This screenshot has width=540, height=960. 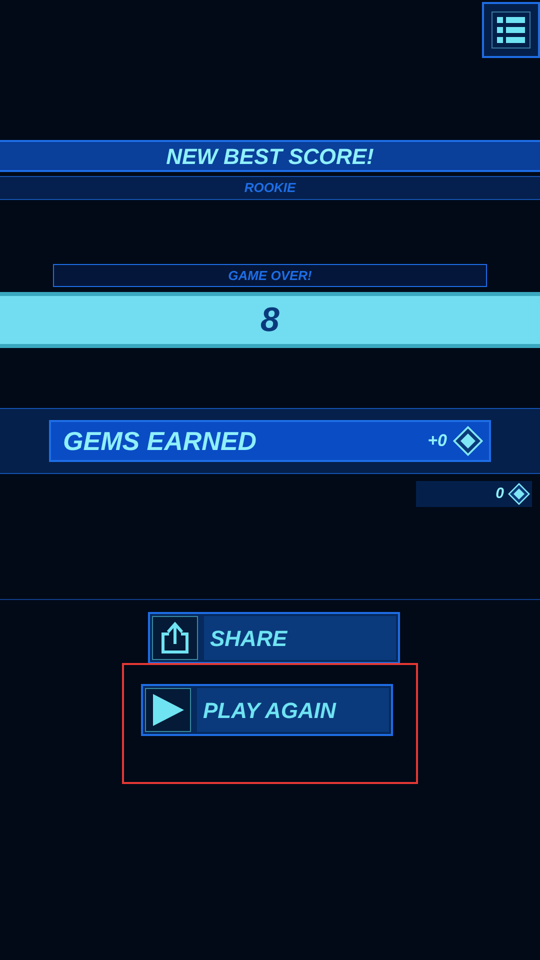 I want to click on gems-earned-value: +0, so click(x=437, y=441).